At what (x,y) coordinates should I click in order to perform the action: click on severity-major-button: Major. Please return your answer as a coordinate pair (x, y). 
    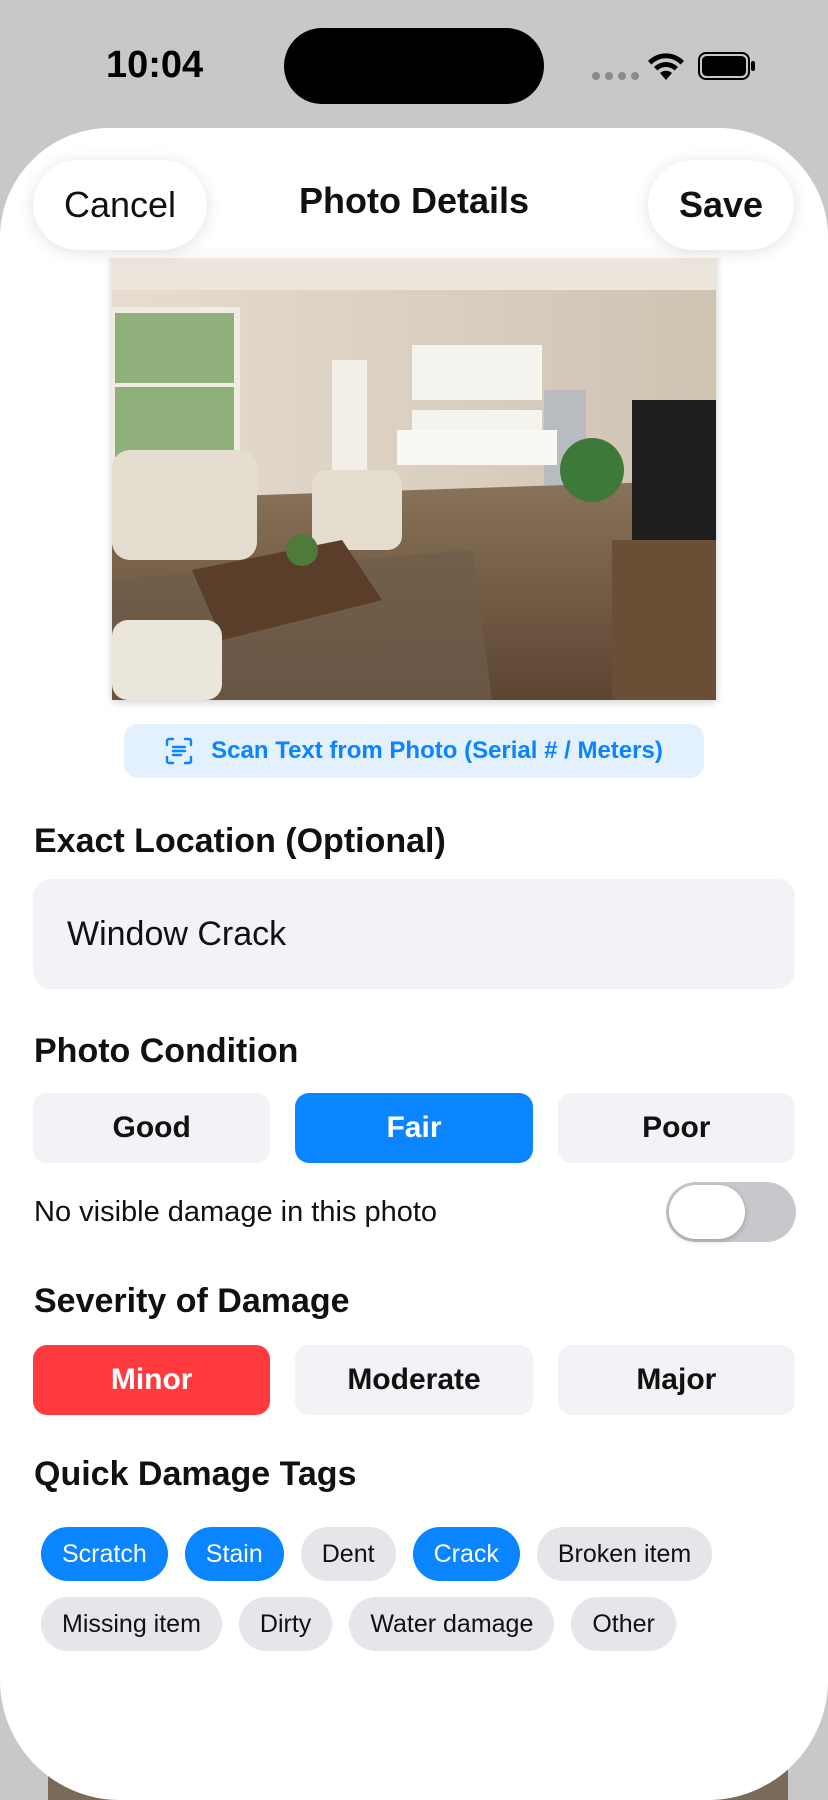
    Looking at the image, I should click on (676, 1380).